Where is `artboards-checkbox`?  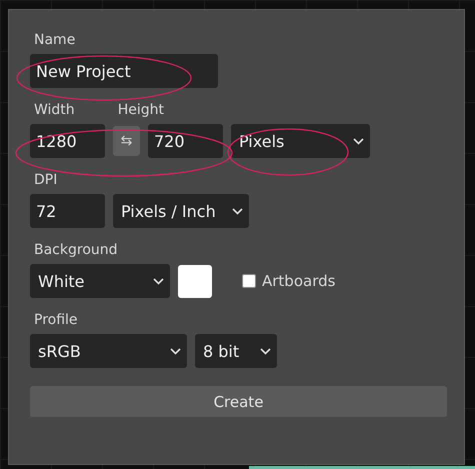
artboards-checkbox is located at coordinates (249, 281).